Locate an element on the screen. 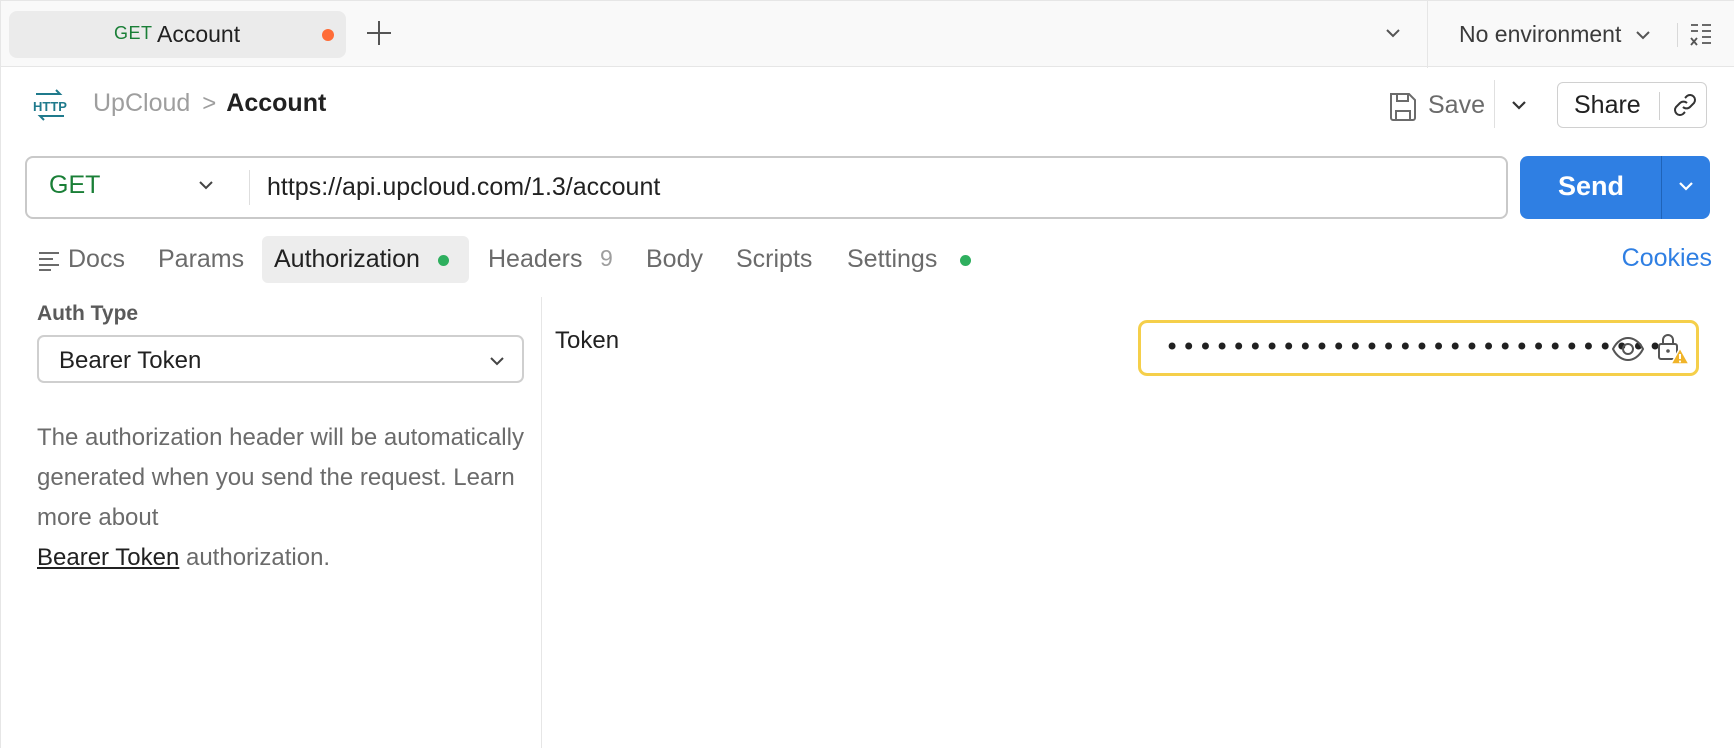  save-button: Save is located at coordinates (1435, 106).